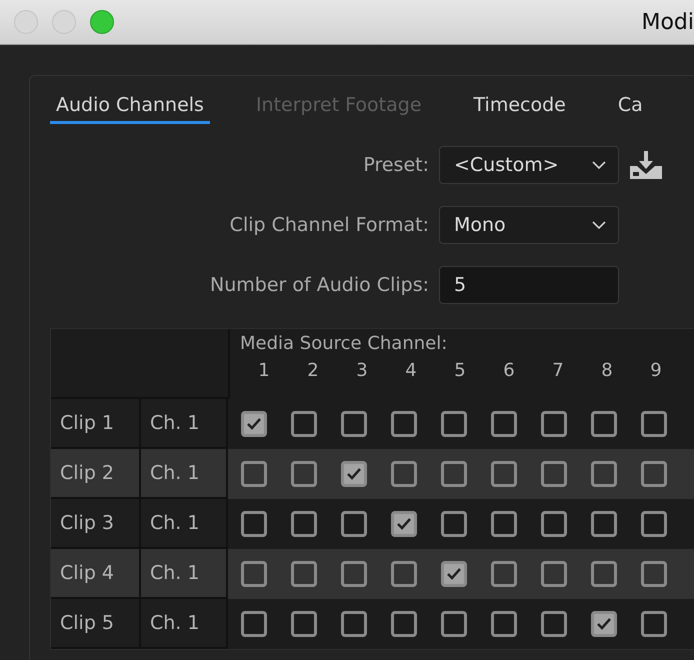  Describe the element at coordinates (319, 285) in the screenshot. I see `field-label: Number of Audio Clips:` at that location.